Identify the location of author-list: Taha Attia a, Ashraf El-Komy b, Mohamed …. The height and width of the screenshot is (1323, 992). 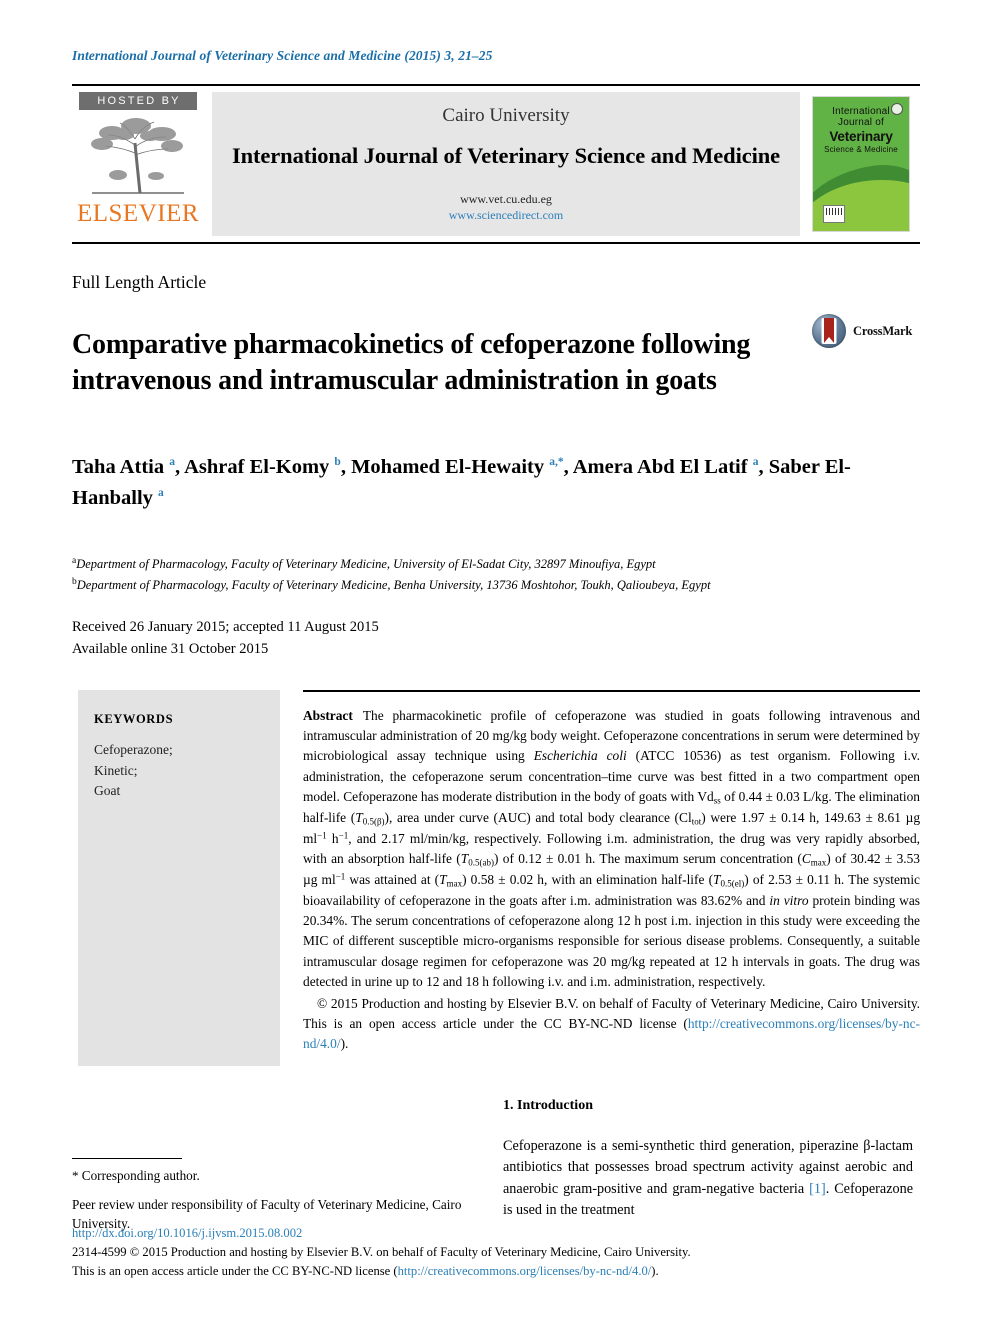
(461, 483).